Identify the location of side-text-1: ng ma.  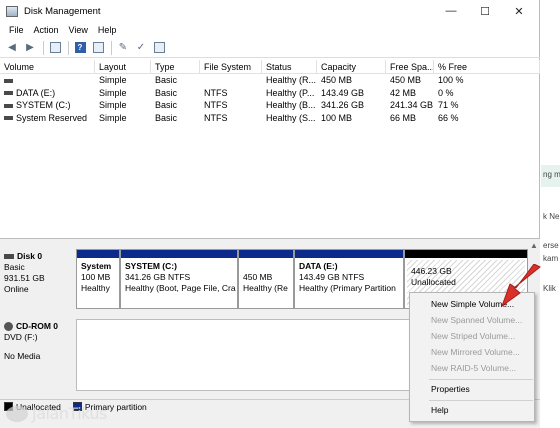
(551, 174).